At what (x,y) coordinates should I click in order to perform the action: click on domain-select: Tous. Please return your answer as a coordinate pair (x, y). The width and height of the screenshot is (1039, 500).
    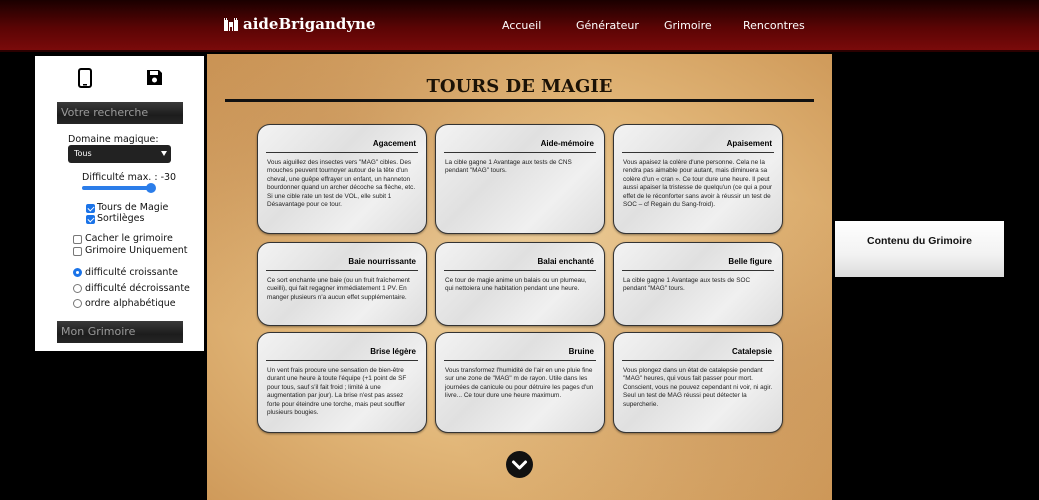
    Looking at the image, I should click on (119, 154).